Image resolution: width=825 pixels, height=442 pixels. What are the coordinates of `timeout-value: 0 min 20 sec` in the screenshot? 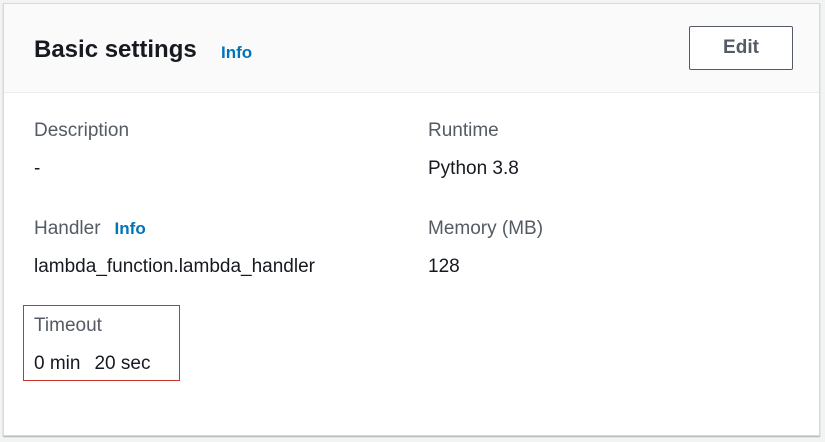 It's located at (92, 364).